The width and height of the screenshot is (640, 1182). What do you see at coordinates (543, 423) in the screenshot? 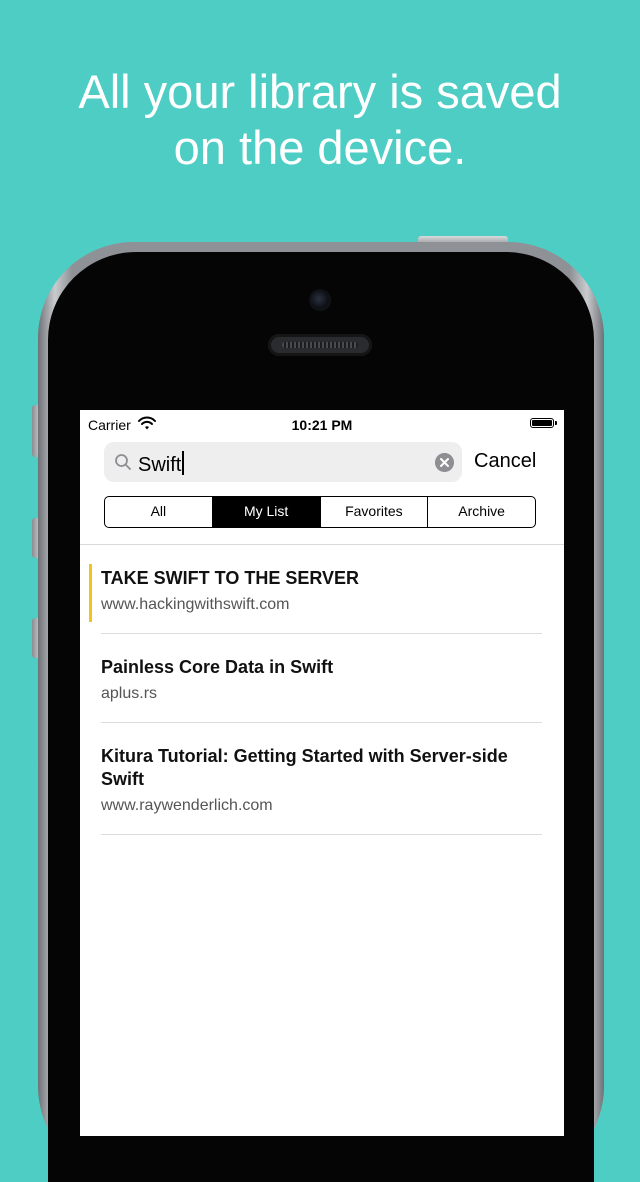
I see `battery-icon` at bounding box center [543, 423].